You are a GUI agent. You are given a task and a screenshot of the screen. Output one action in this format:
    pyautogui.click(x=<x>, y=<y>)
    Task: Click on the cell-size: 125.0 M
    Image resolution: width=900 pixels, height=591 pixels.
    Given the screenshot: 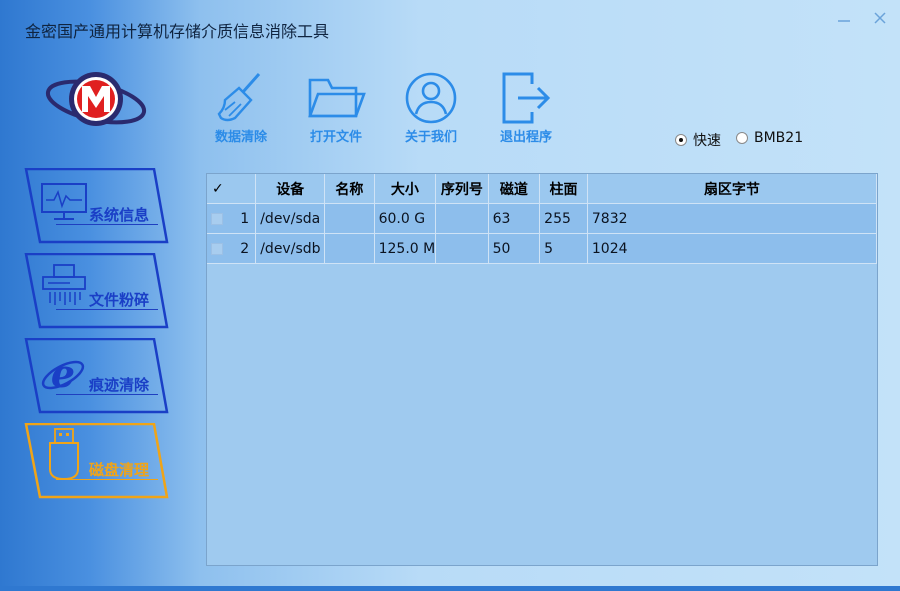 What is the action you would take?
    pyautogui.click(x=405, y=248)
    